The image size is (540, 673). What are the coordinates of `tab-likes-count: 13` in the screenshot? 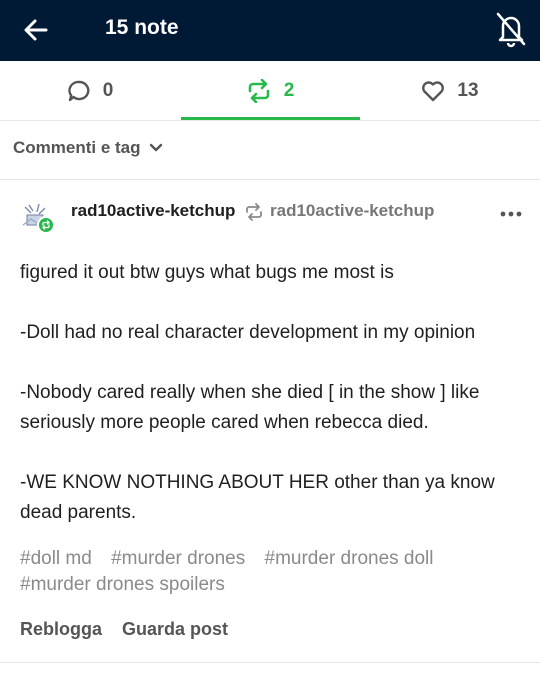 It's located at (468, 90).